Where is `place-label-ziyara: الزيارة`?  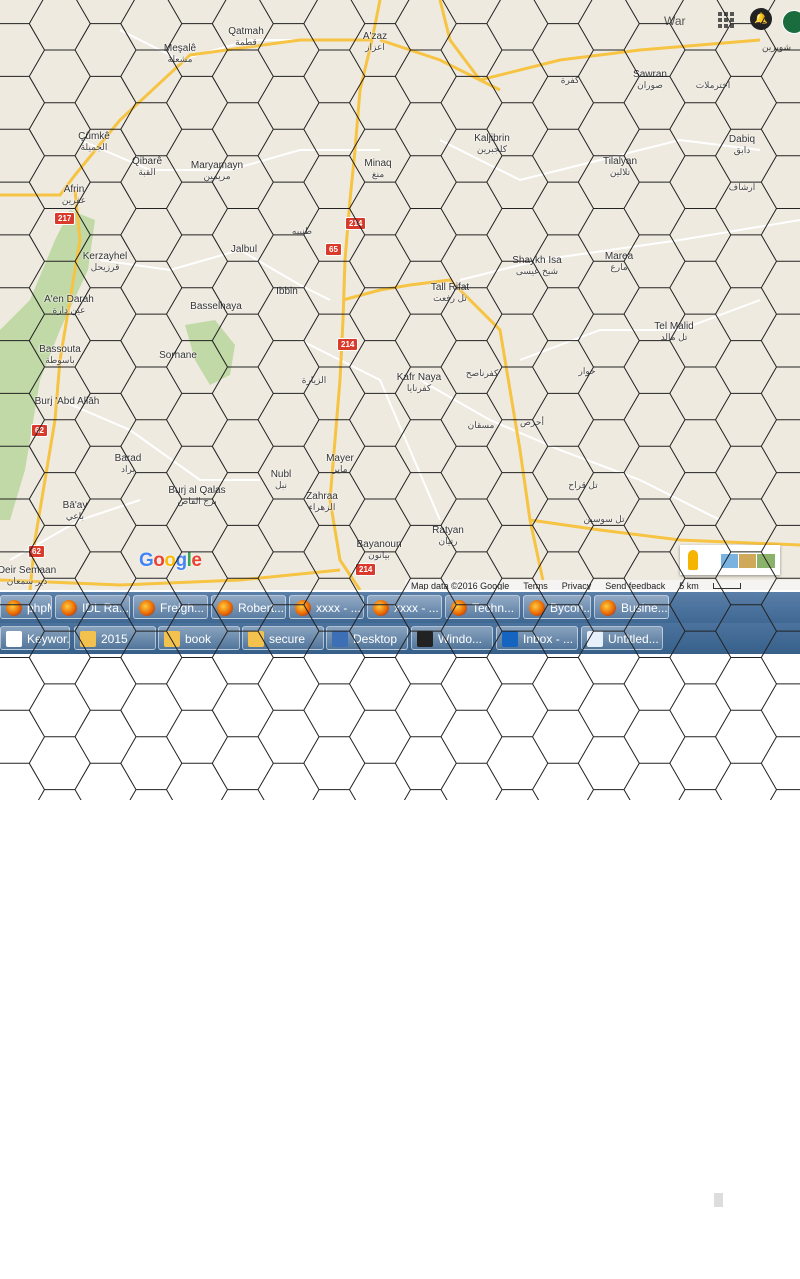 place-label-ziyara: الزيارة is located at coordinates (314, 380).